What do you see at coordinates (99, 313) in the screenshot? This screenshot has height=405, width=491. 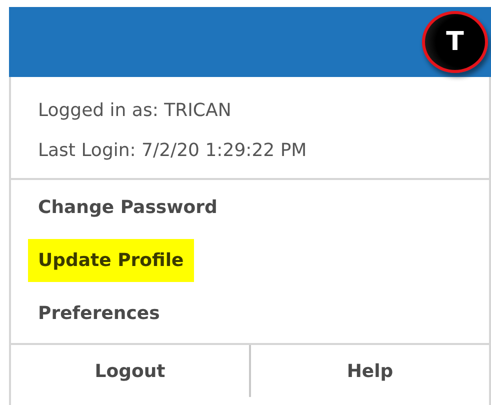 I see `menu-item: Preferences` at bounding box center [99, 313].